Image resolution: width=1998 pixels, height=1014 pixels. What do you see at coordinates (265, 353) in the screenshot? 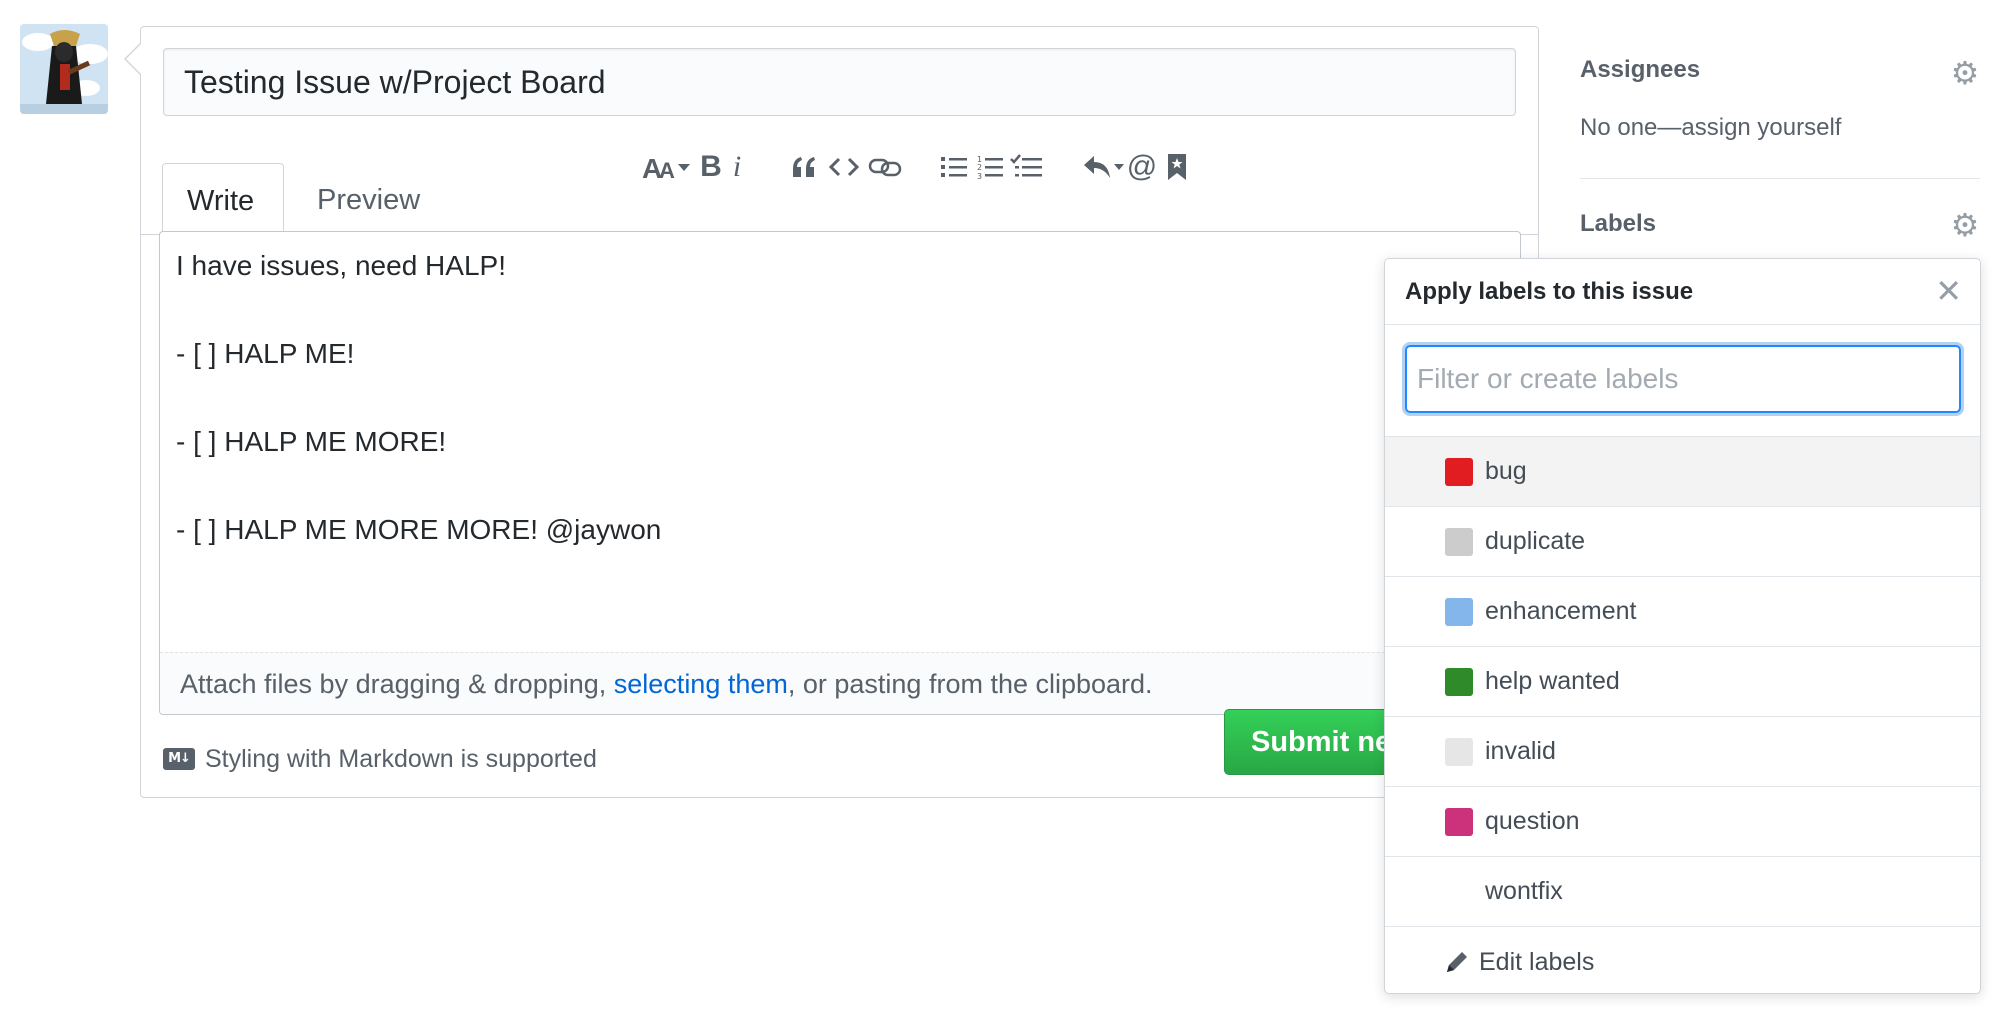
I see `body-line: - [ ] HALP ME!` at bounding box center [265, 353].